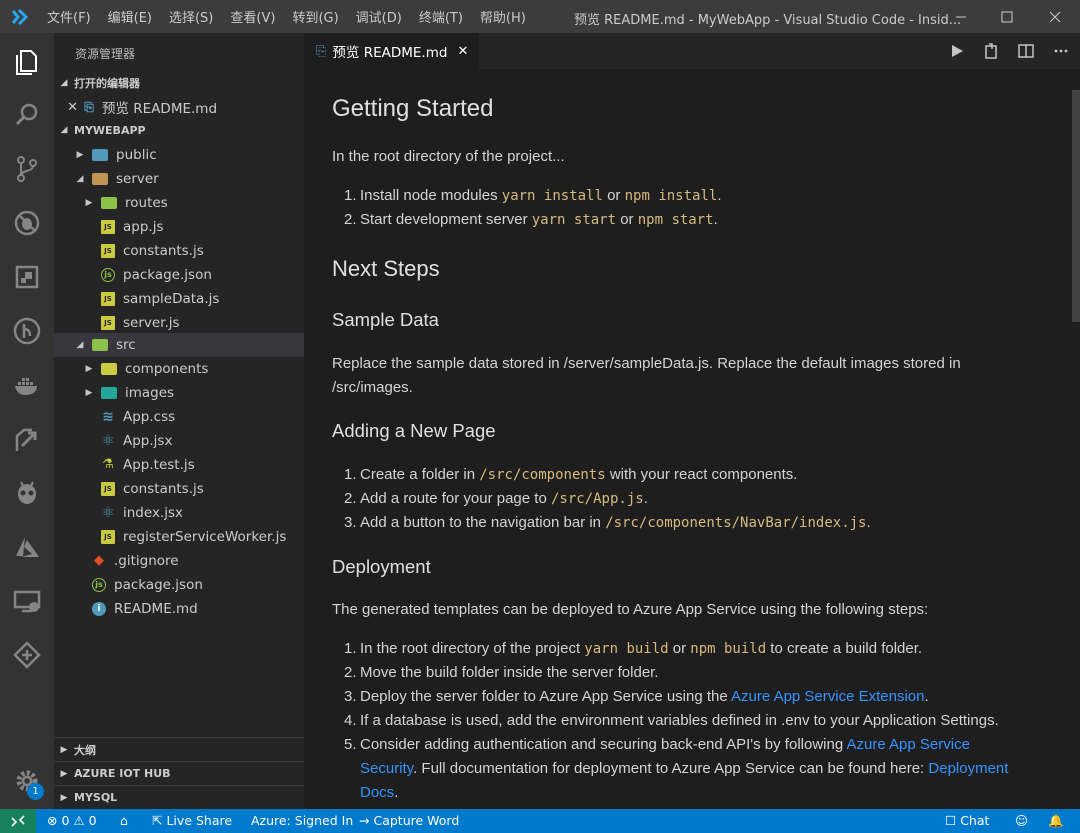  I want to click on live-share-status: ⇱ Live Share, so click(192, 820).